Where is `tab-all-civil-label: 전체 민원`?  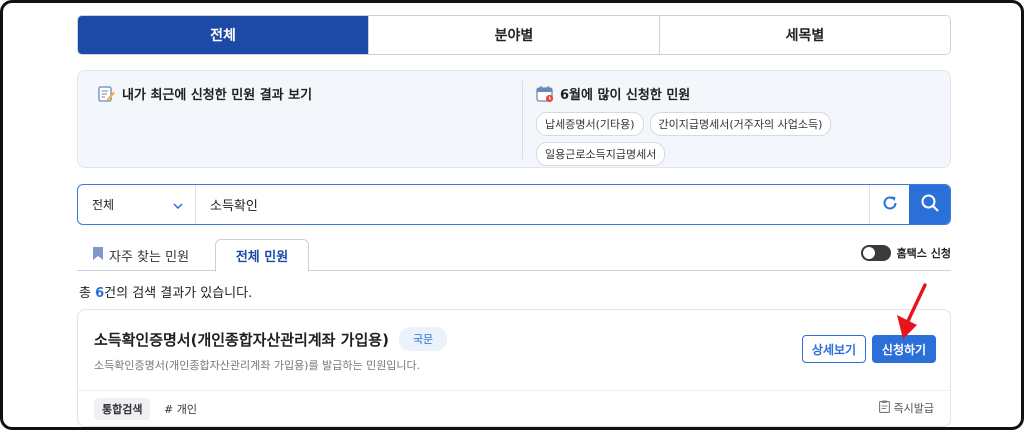 tab-all-civil-label: 전체 민원 is located at coordinates (262, 257).